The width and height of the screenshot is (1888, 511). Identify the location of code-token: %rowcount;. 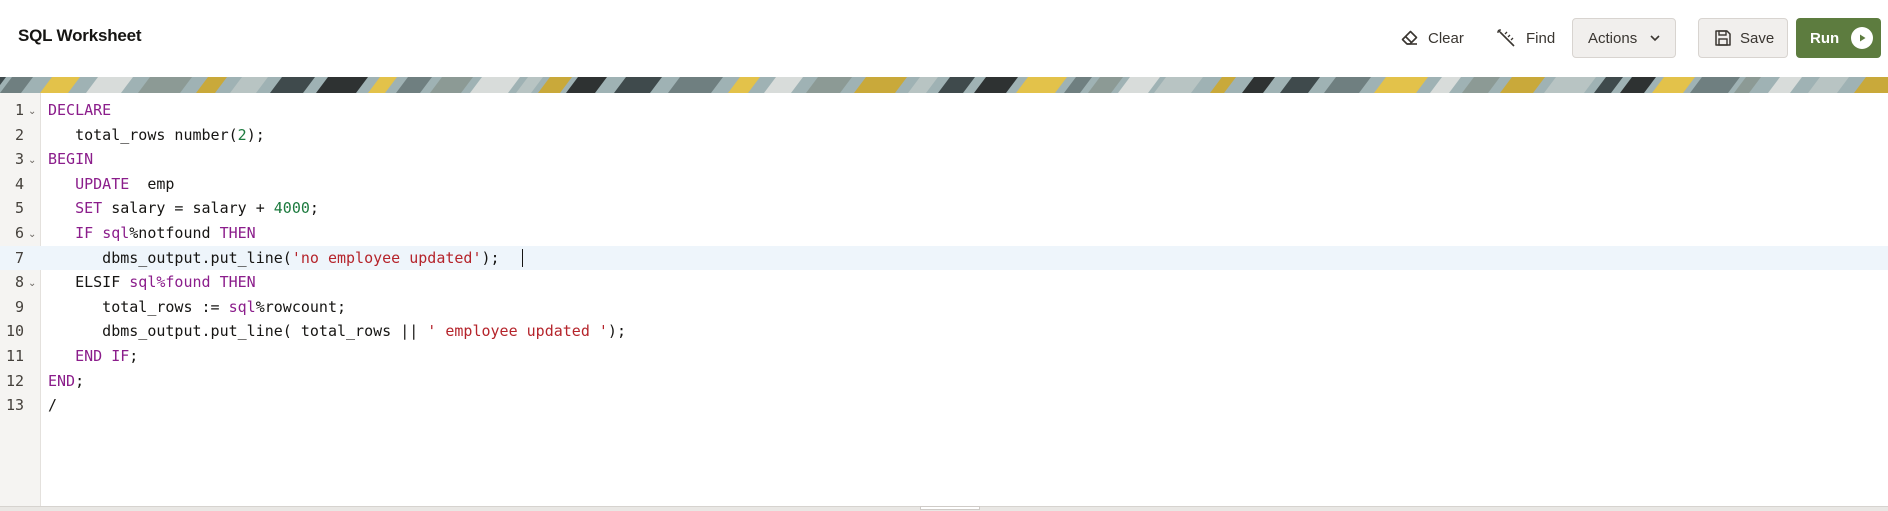
(301, 306).